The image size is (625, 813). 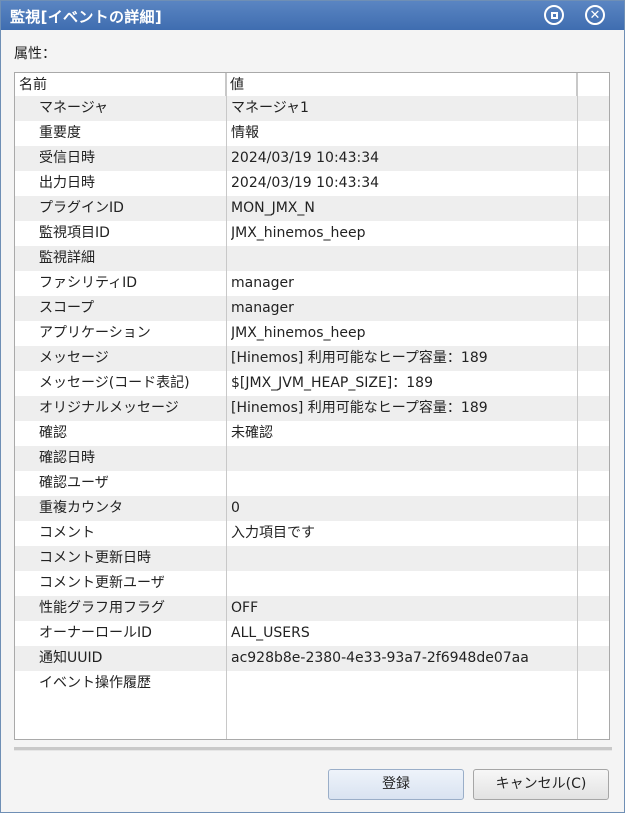 I want to click on cancel-button: キャンセル(C), so click(x=541, y=784).